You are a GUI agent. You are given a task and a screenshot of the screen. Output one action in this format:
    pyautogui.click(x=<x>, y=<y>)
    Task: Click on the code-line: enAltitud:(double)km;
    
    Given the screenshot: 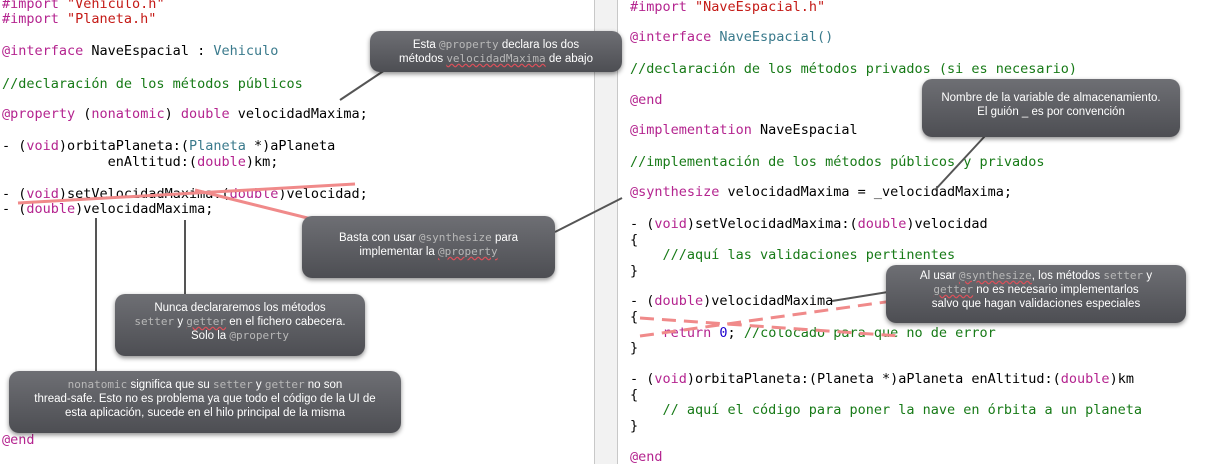 What is the action you would take?
    pyautogui.click(x=140, y=162)
    